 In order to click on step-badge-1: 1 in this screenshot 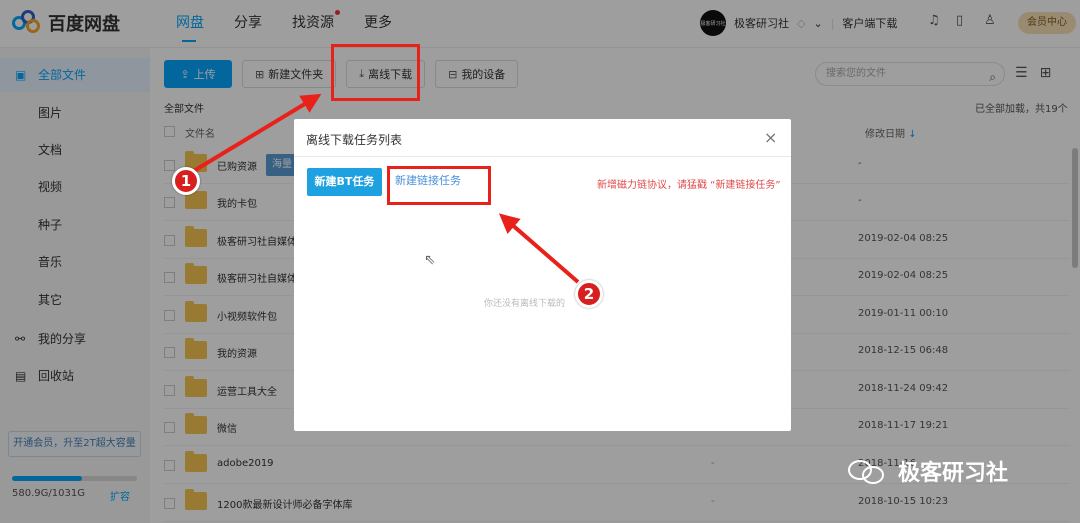, I will do `click(186, 181)`.